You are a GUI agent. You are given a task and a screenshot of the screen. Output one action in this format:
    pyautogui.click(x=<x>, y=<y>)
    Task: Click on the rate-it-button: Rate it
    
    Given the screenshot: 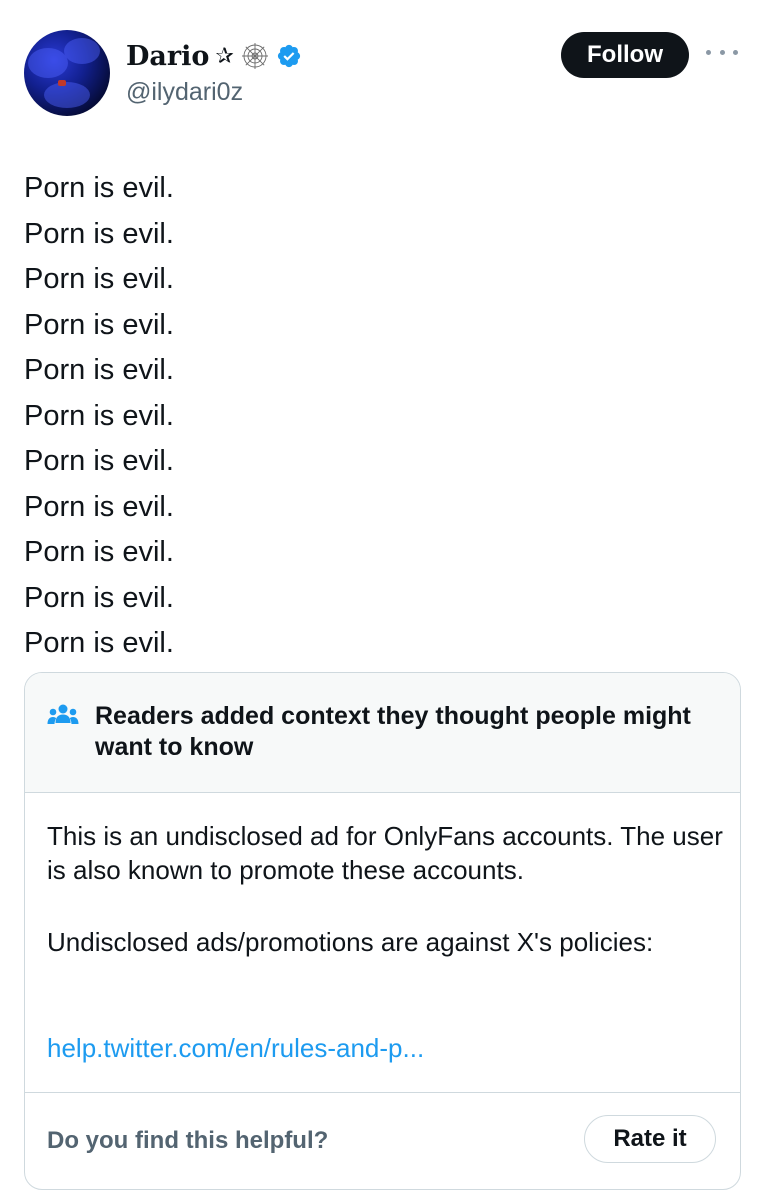 What is the action you would take?
    pyautogui.click(x=650, y=1139)
    